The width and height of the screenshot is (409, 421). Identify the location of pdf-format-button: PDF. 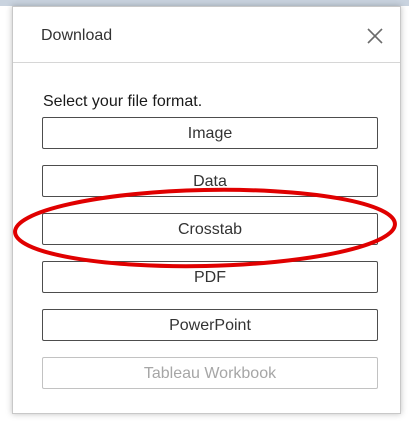
(210, 277).